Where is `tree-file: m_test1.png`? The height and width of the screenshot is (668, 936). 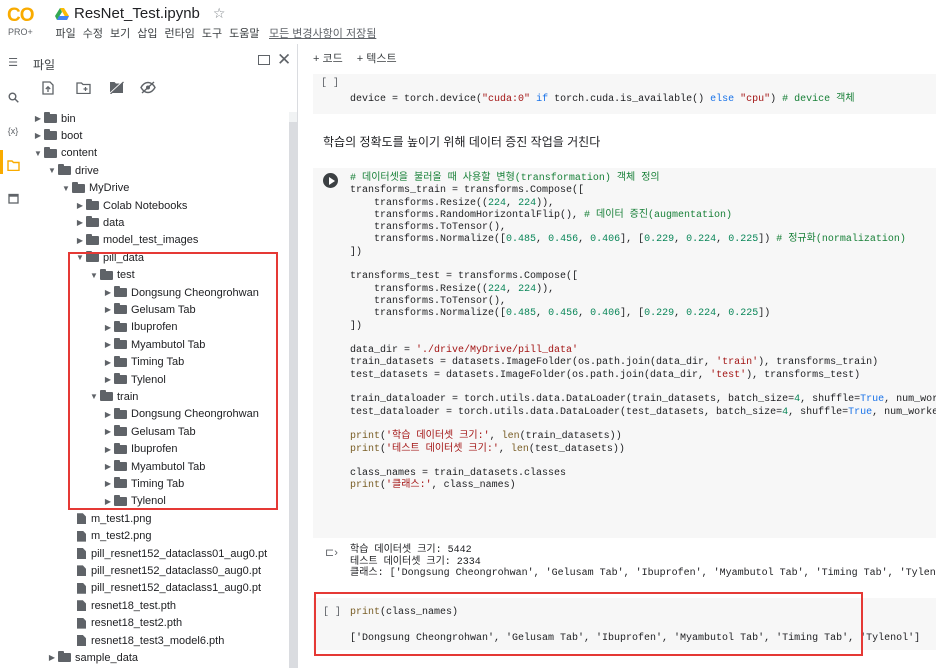 tree-file: m_test1.png is located at coordinates (113, 518).